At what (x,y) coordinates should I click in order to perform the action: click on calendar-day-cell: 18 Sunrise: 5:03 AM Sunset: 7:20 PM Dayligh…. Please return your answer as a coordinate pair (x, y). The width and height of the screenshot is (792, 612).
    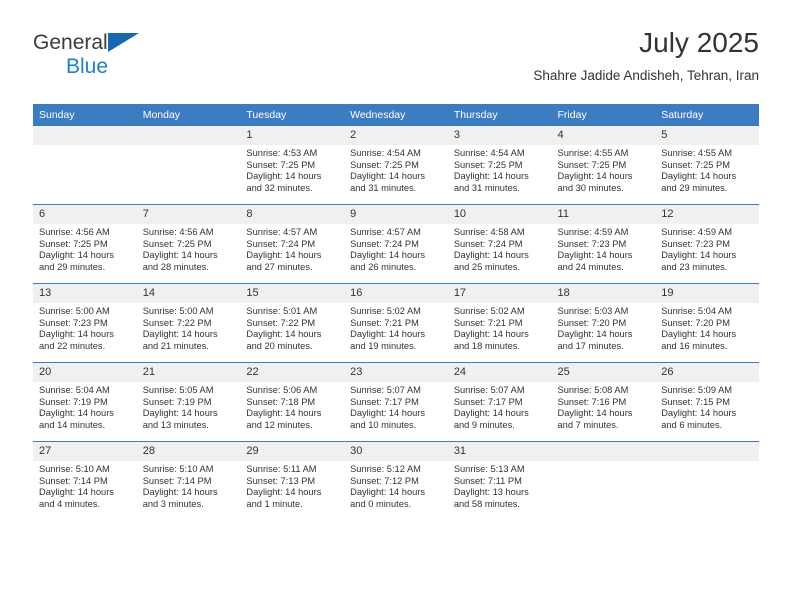
    Looking at the image, I should click on (603, 323).